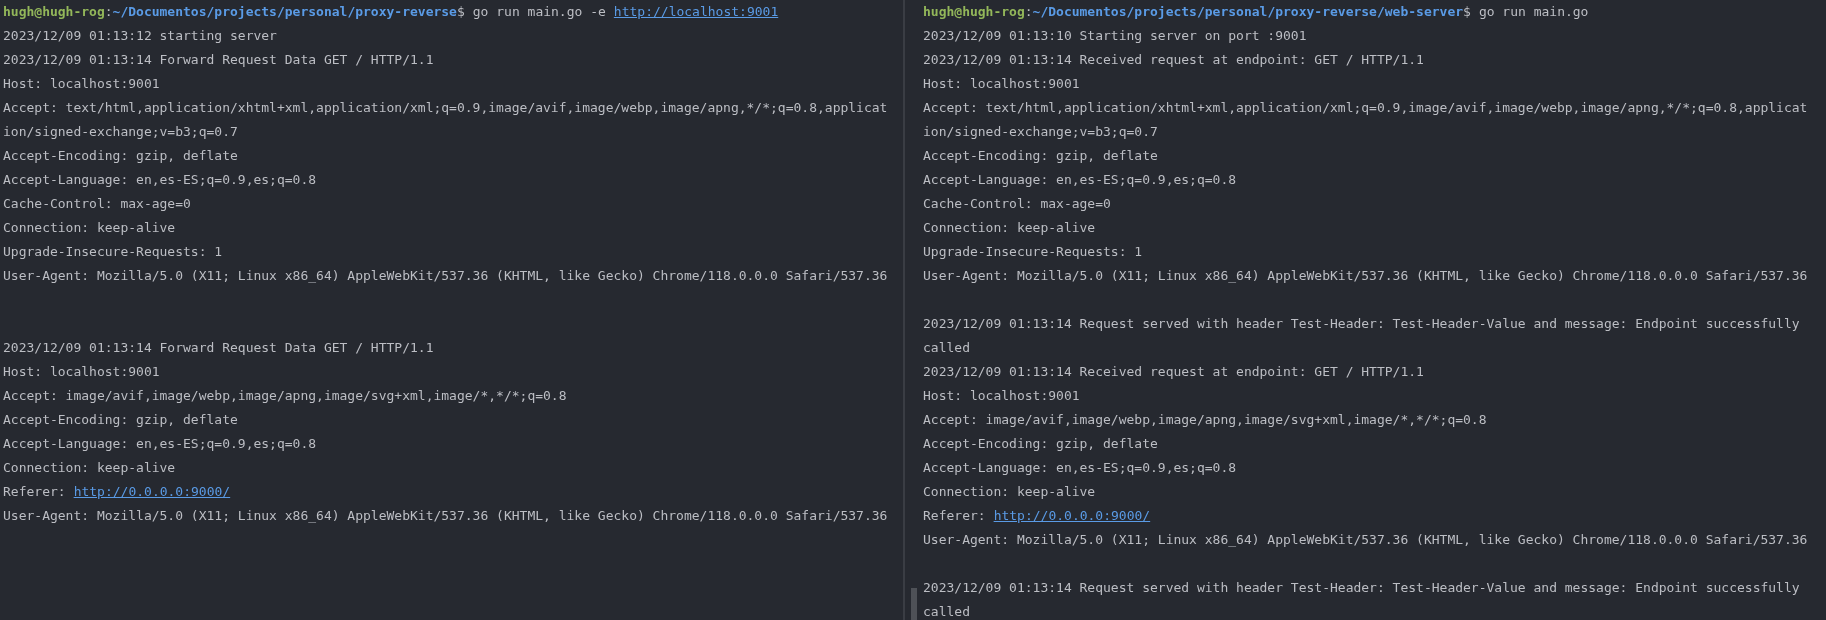 This screenshot has width=1826, height=620. Describe the element at coordinates (1533, 12) in the screenshot. I see `command-text: go run main.go` at that location.